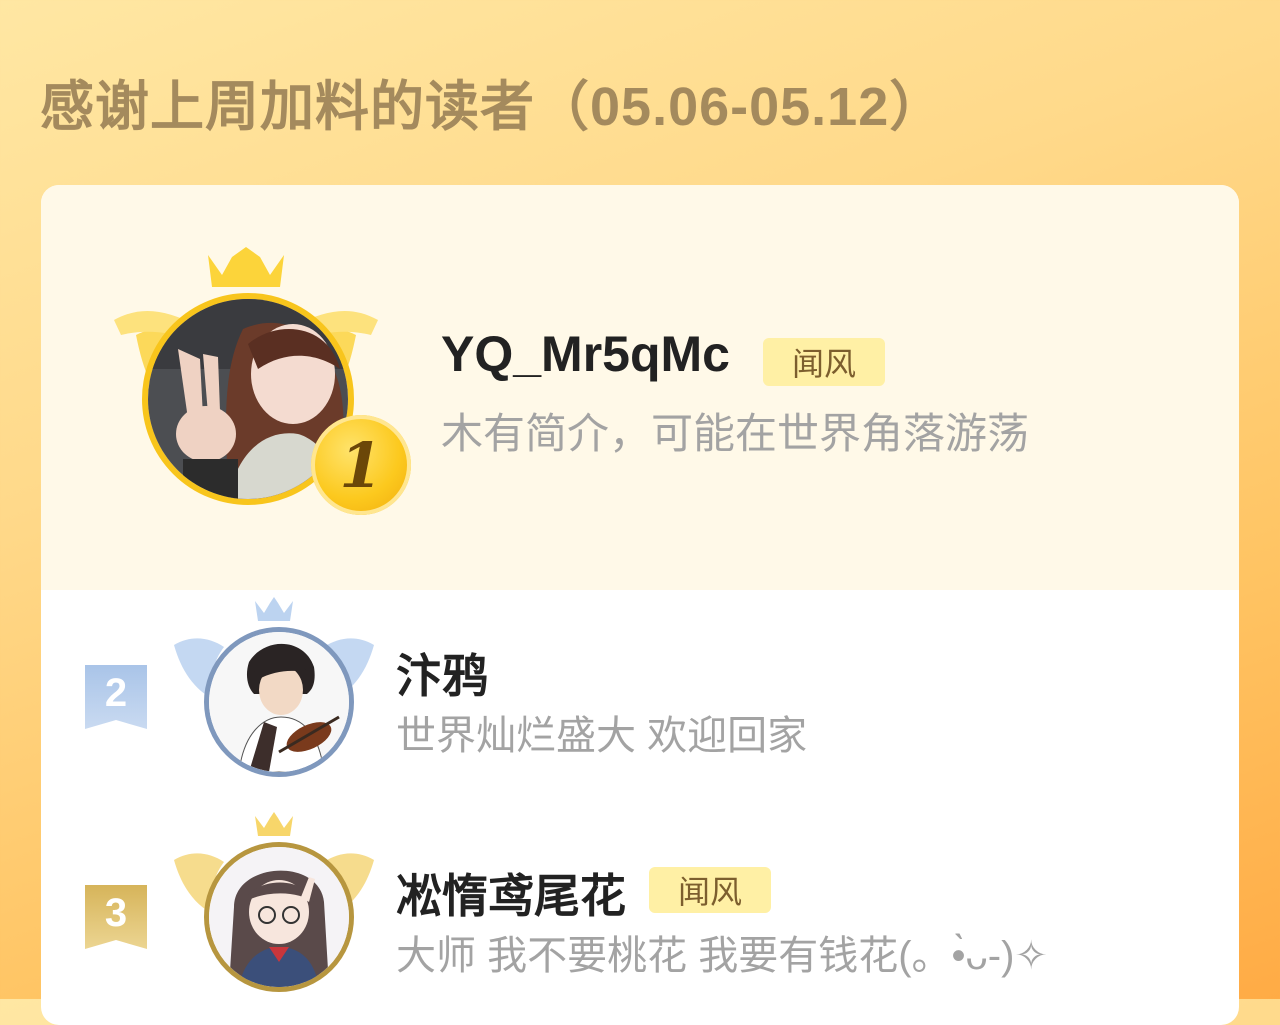 Image resolution: width=1280 pixels, height=1025 pixels. What do you see at coordinates (442, 673) in the screenshot?
I see `rank-2-username: 汴鸦` at bounding box center [442, 673].